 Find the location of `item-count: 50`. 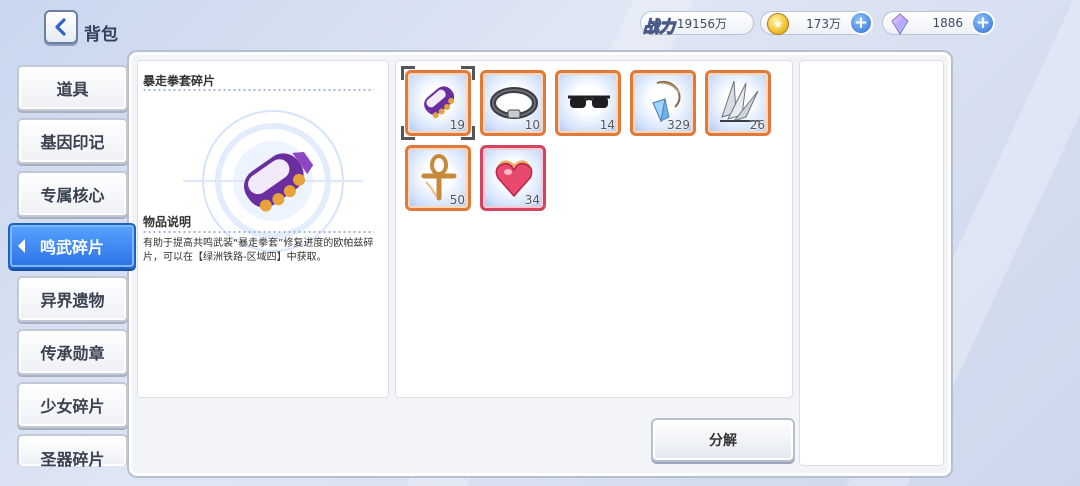

item-count: 50 is located at coordinates (457, 200).